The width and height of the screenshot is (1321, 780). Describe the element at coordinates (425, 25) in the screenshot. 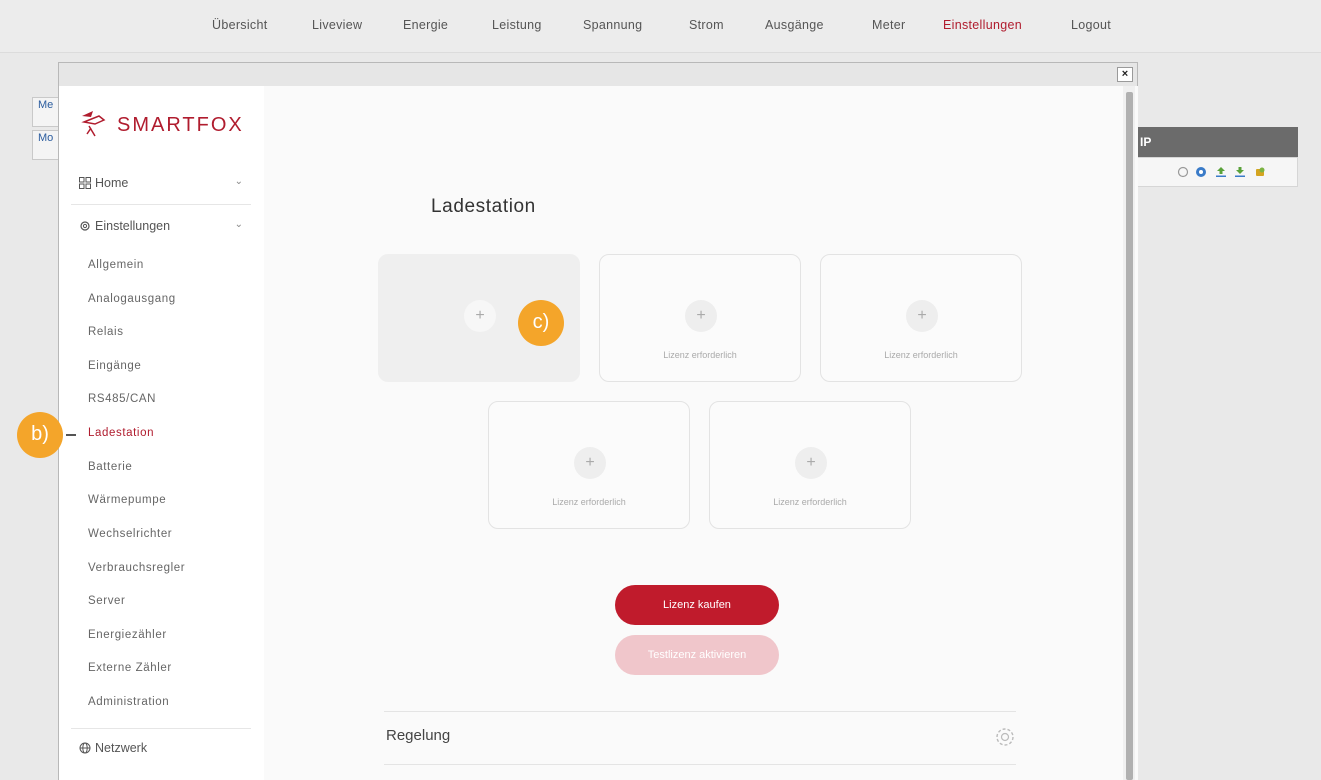

I see `nav-energie: Energie` at that location.